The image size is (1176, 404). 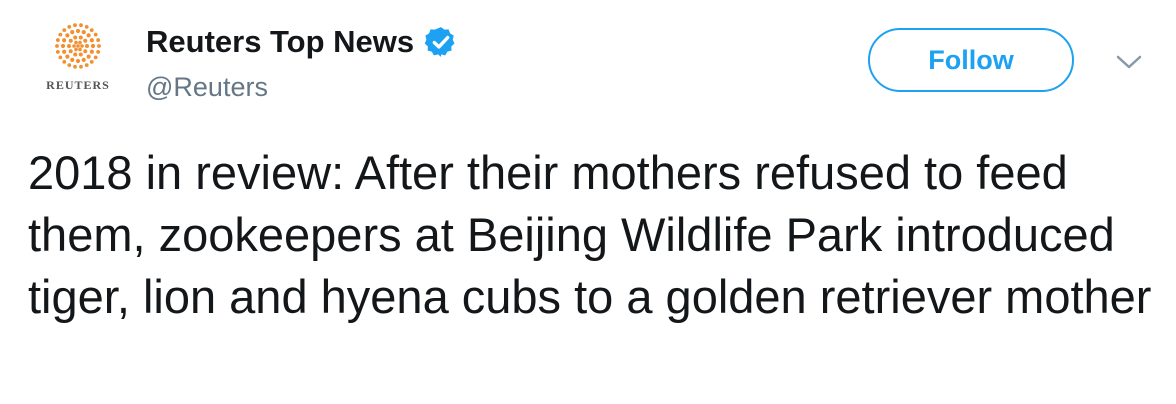 What do you see at coordinates (971, 60) in the screenshot?
I see `follow-button: Follow` at bounding box center [971, 60].